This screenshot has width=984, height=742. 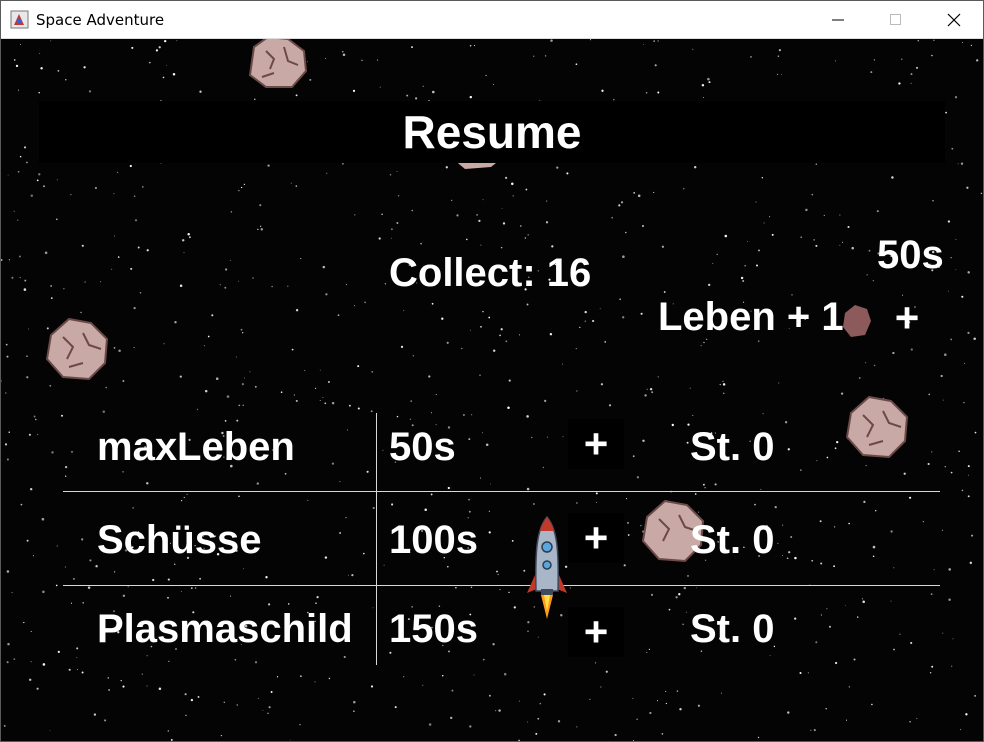 I want to click on upgrade-plus-button-plasmaschild: +, so click(x=596, y=632).